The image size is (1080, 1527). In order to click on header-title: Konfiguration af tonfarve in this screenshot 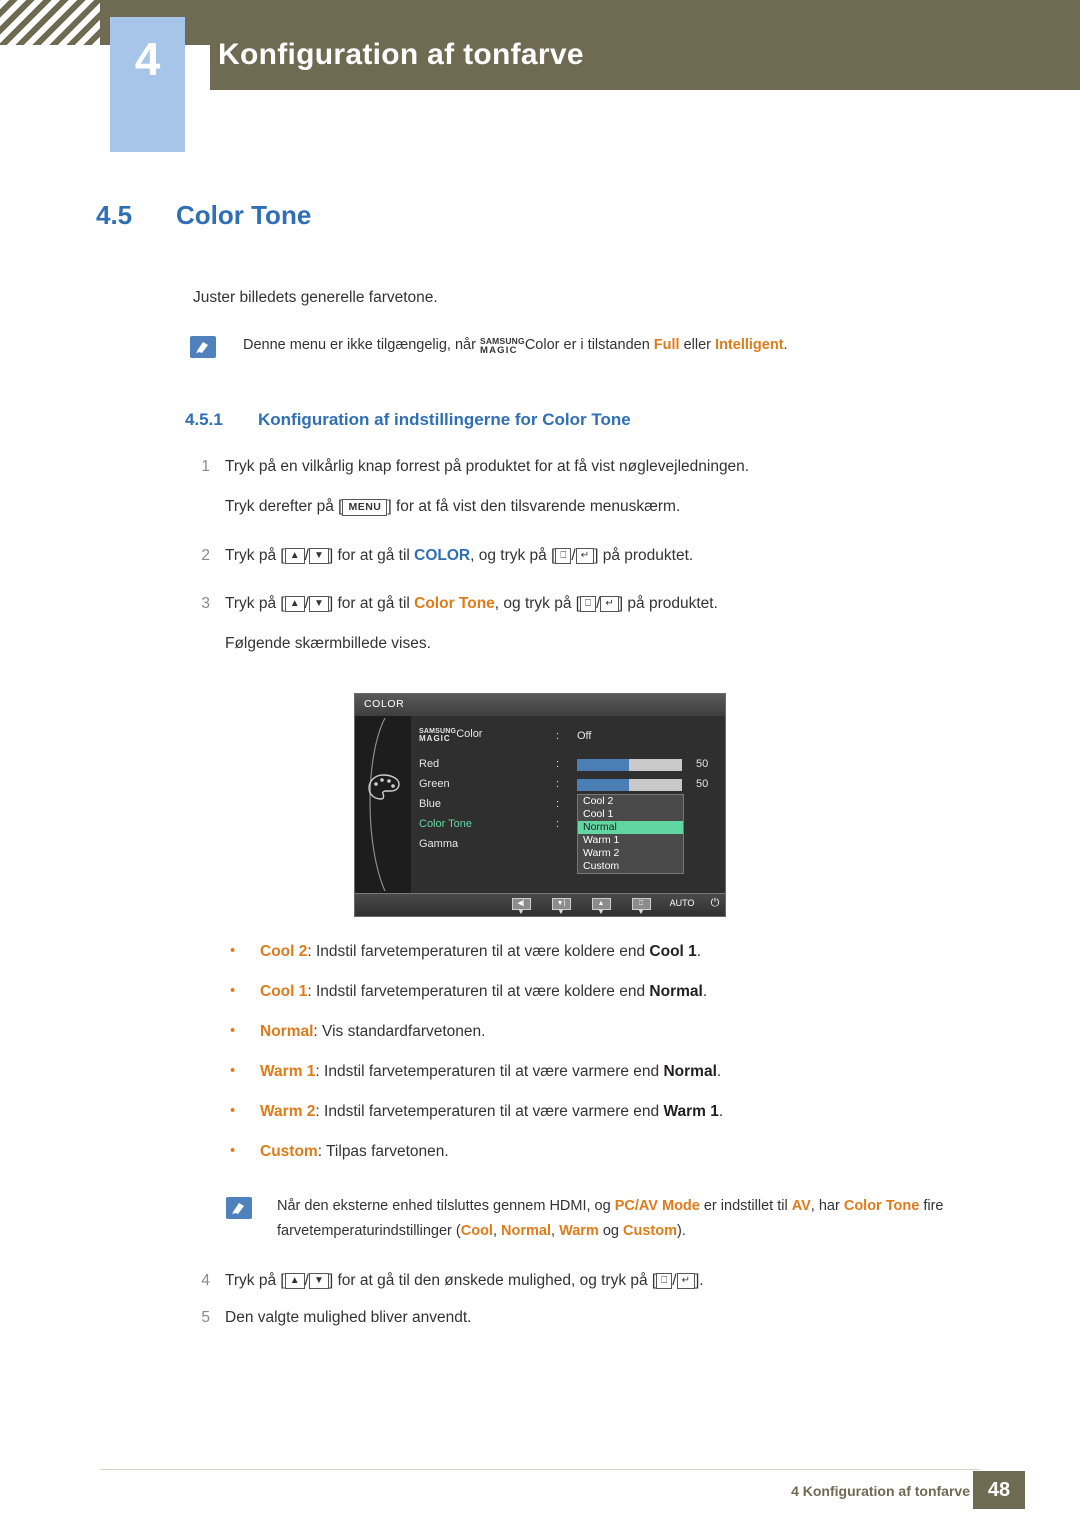, I will do `click(401, 54)`.